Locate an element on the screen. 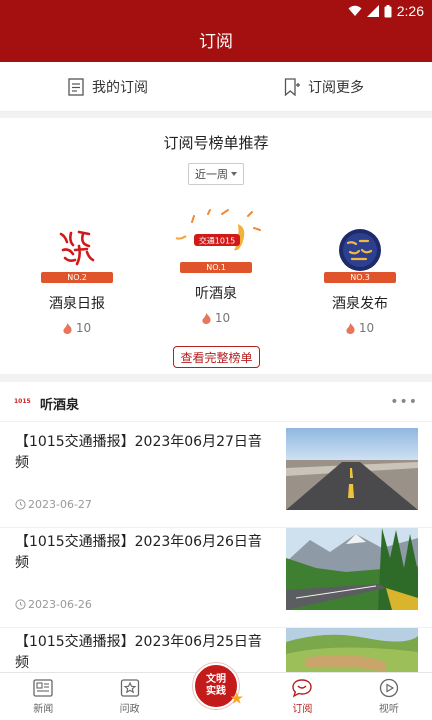 The image size is (432, 720). nav-subscribe-label: 订阅 is located at coordinates (302, 709).